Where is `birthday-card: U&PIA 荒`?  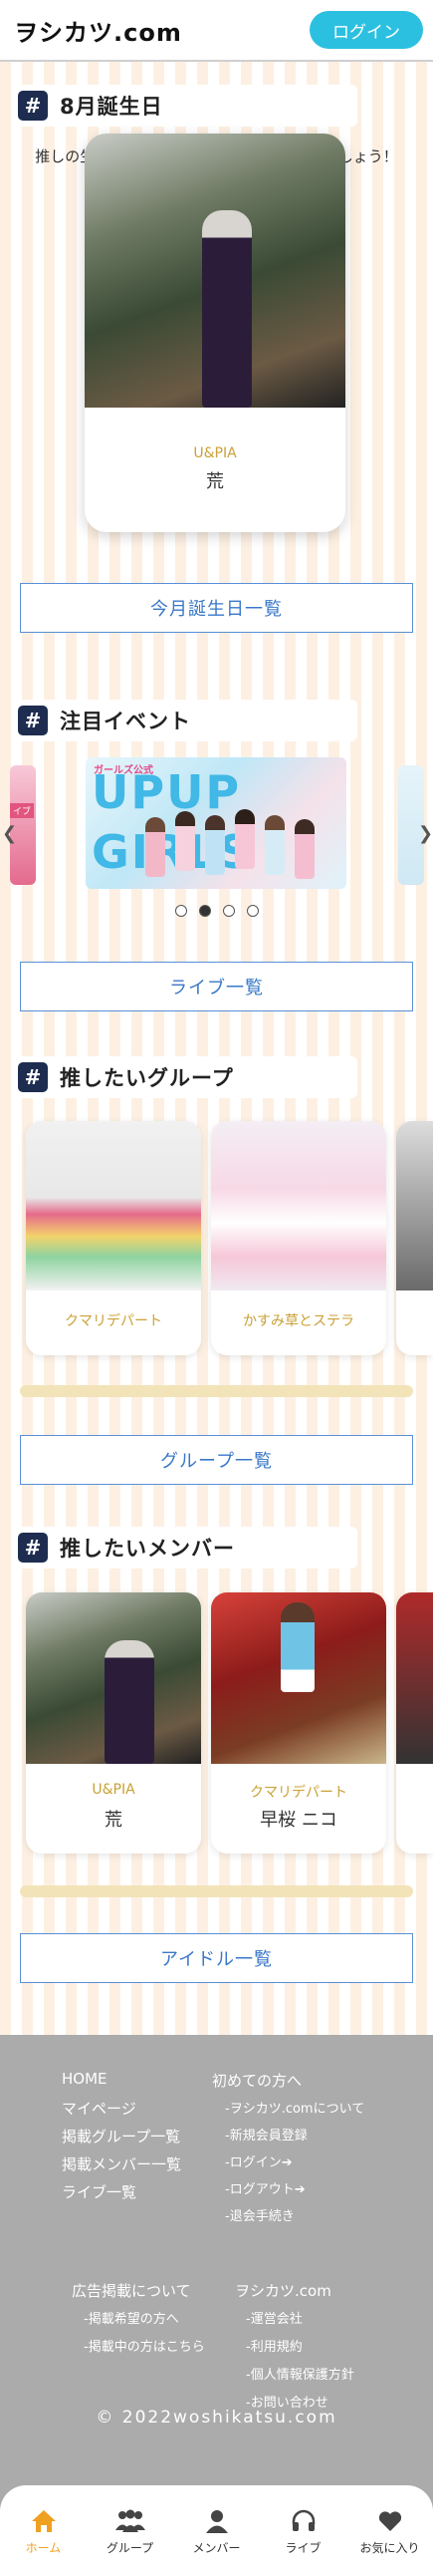 birthday-card: U&PIA 荒 is located at coordinates (215, 333).